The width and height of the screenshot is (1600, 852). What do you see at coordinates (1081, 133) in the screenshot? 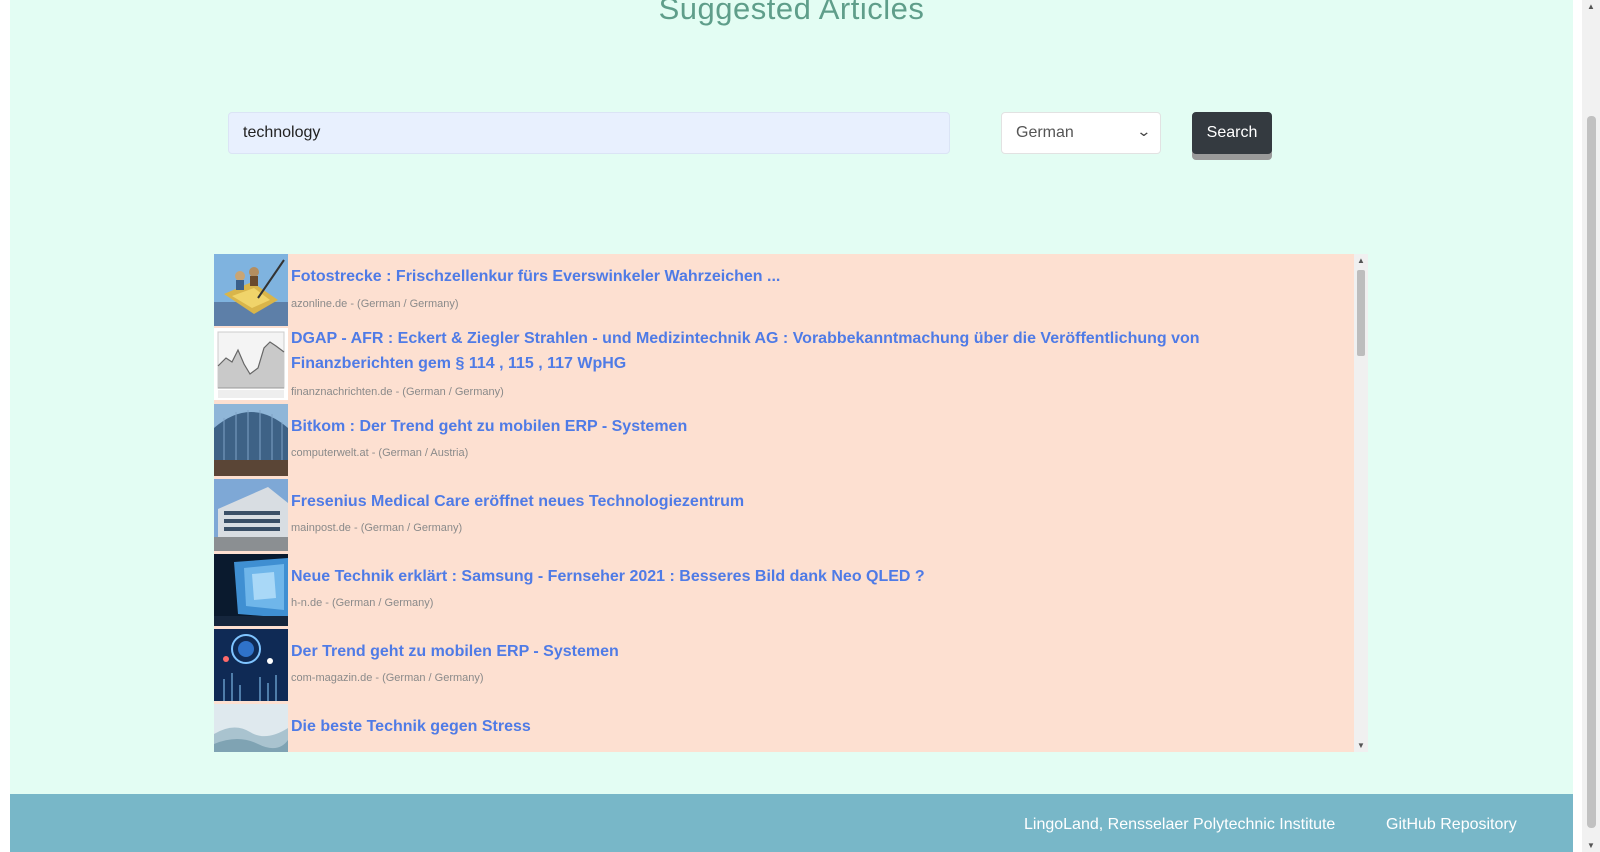
I see `language-select: German ⌄` at bounding box center [1081, 133].